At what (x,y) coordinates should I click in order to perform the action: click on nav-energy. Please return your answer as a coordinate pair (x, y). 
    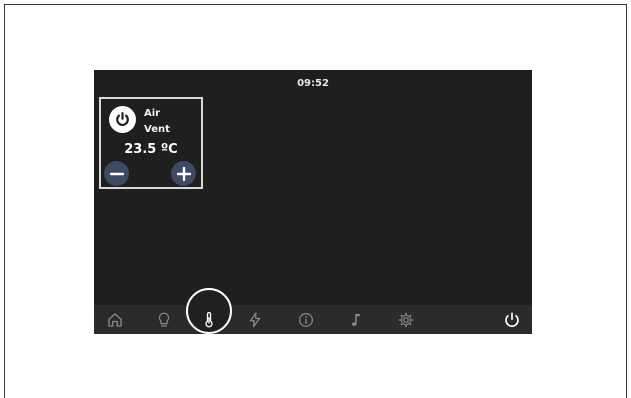
    Looking at the image, I should click on (255, 320).